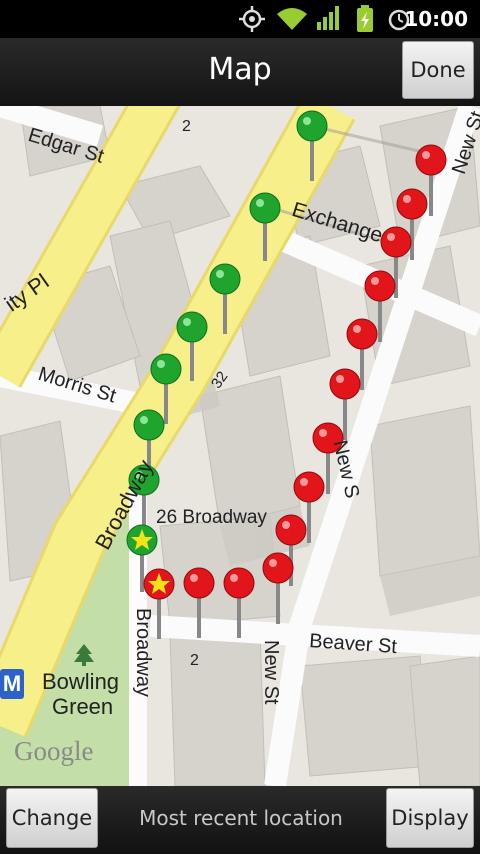  I want to click on gps-icon, so click(252, 19).